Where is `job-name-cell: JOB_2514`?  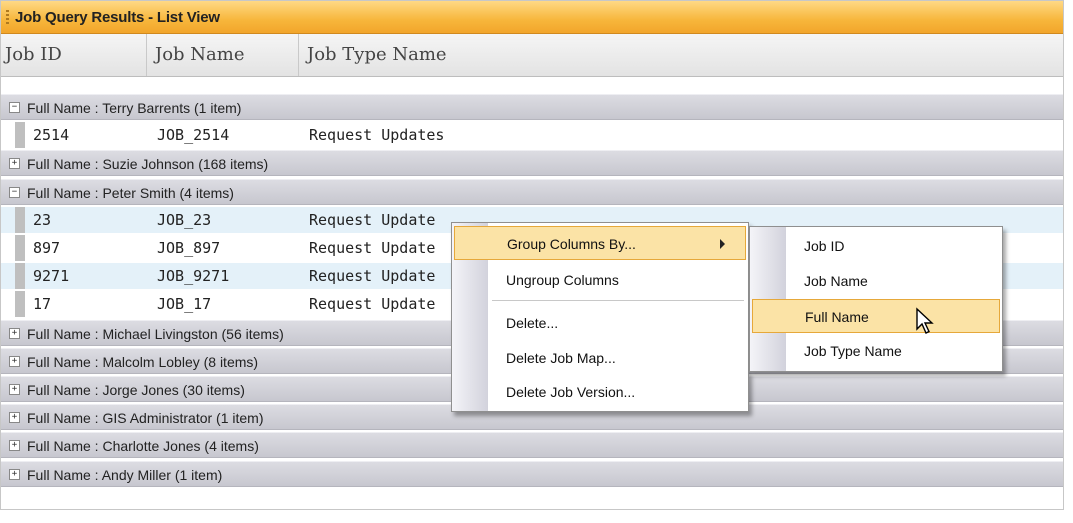 job-name-cell: JOB_2514 is located at coordinates (193, 135).